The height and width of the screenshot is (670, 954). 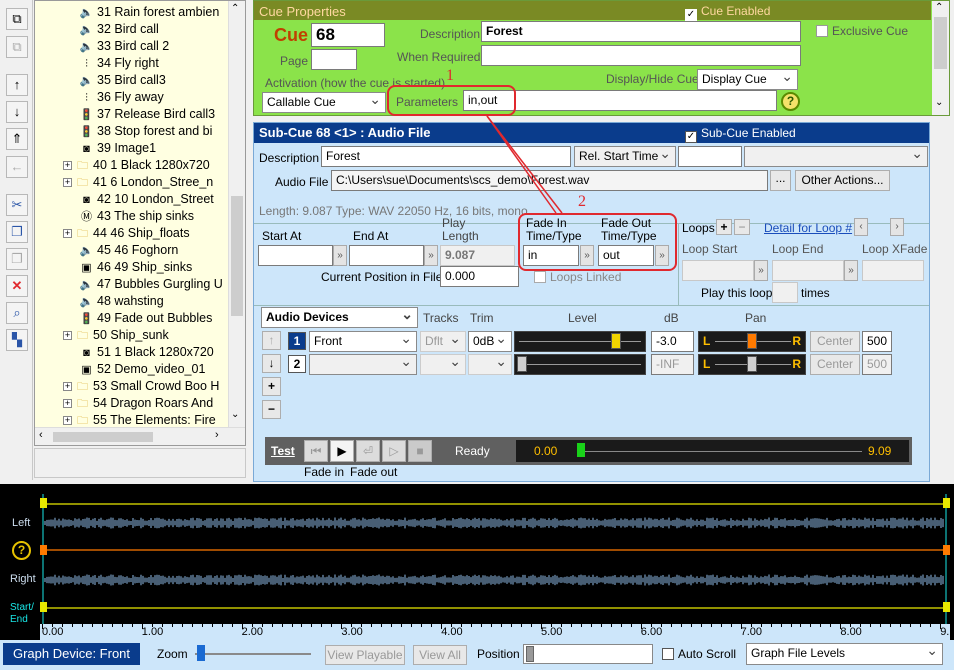 I want to click on axis-tick-label: 6.00, so click(x=651, y=632).